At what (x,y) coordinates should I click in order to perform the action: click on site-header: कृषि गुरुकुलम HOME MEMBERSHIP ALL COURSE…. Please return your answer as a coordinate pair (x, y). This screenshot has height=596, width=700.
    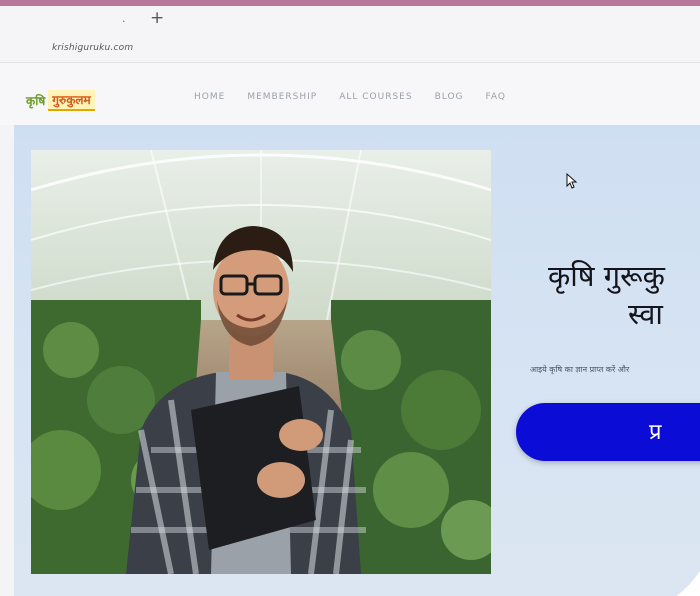
    Looking at the image, I should click on (350, 94).